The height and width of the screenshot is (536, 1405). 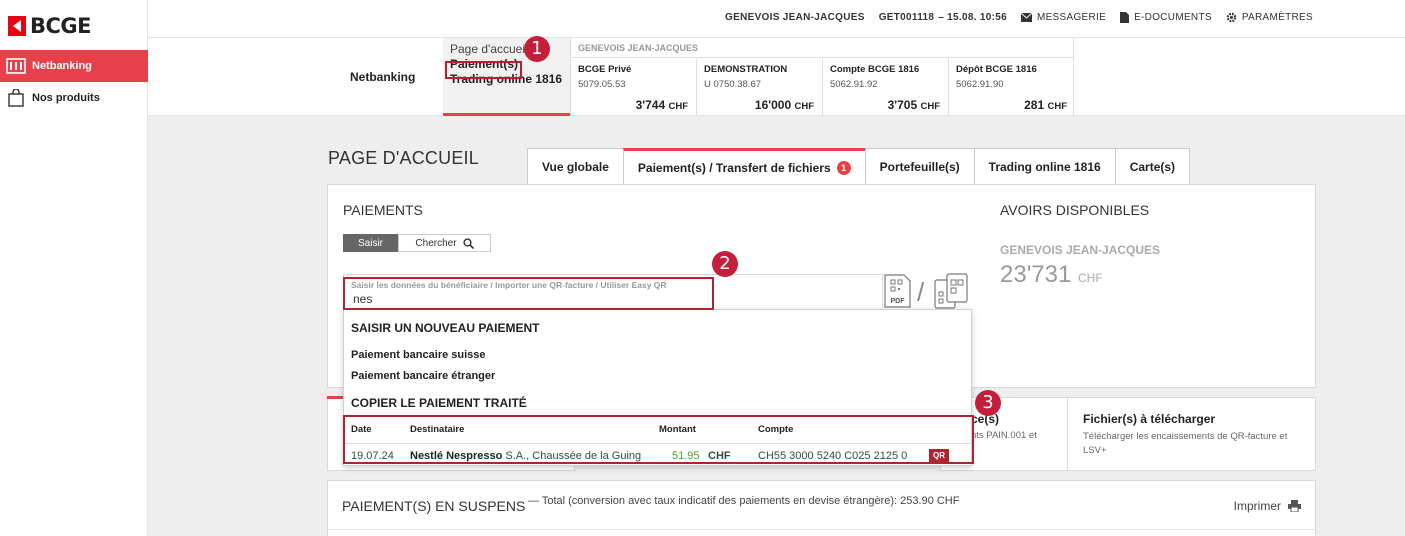 What do you see at coordinates (906, 17) in the screenshot?
I see `session-id: GET001118` at bounding box center [906, 17].